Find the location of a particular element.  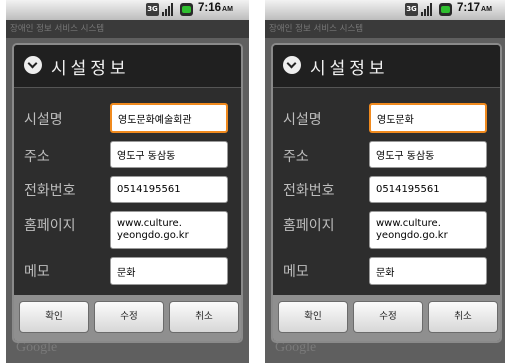

status-time: 7:16AM is located at coordinates (215, 8).